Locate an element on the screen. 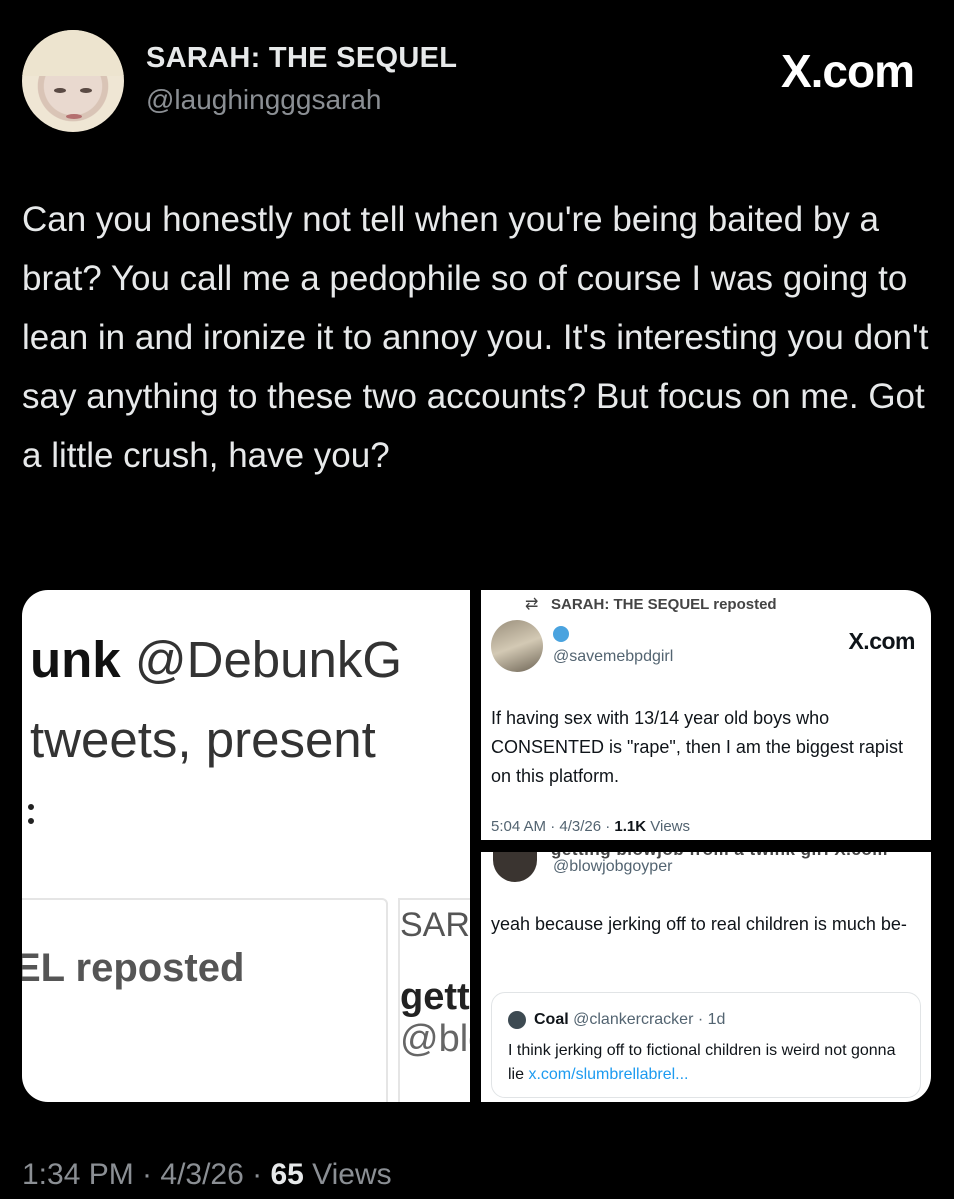 The image size is (954, 1199). post-meta: 1:34 PM · 4/3/26 · 65 Views is located at coordinates (207, 1175).